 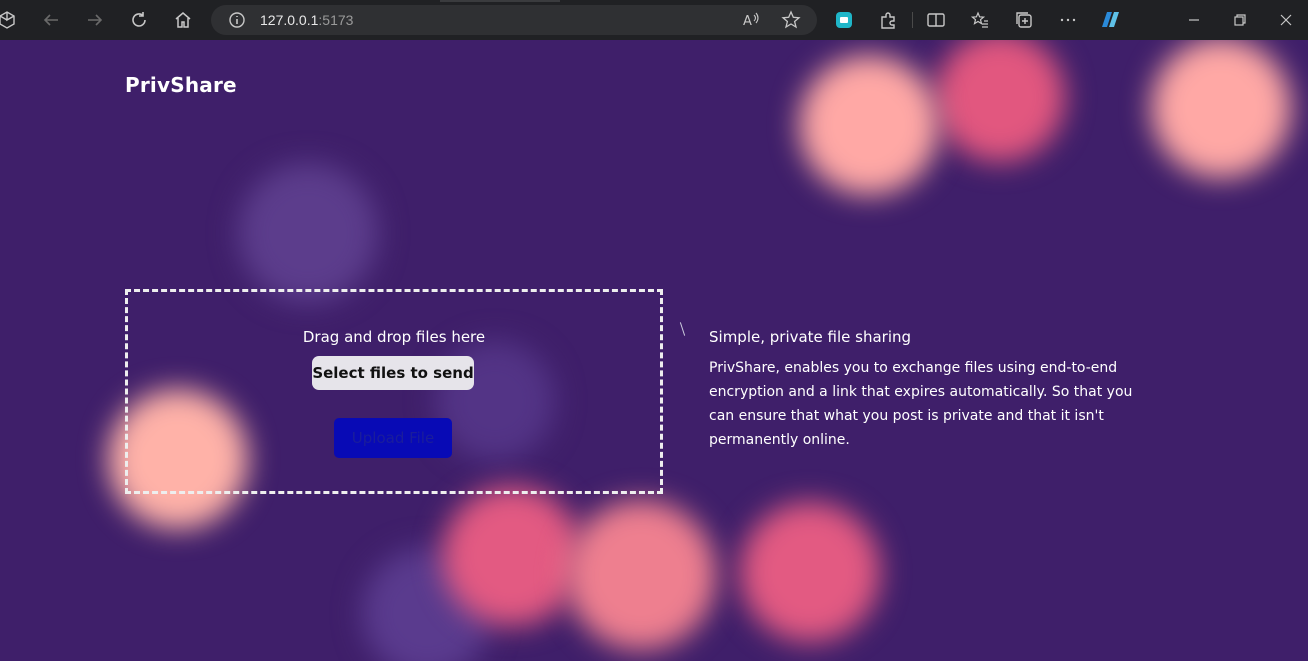 I want to click on refresh-icon, so click(x=139, y=20).